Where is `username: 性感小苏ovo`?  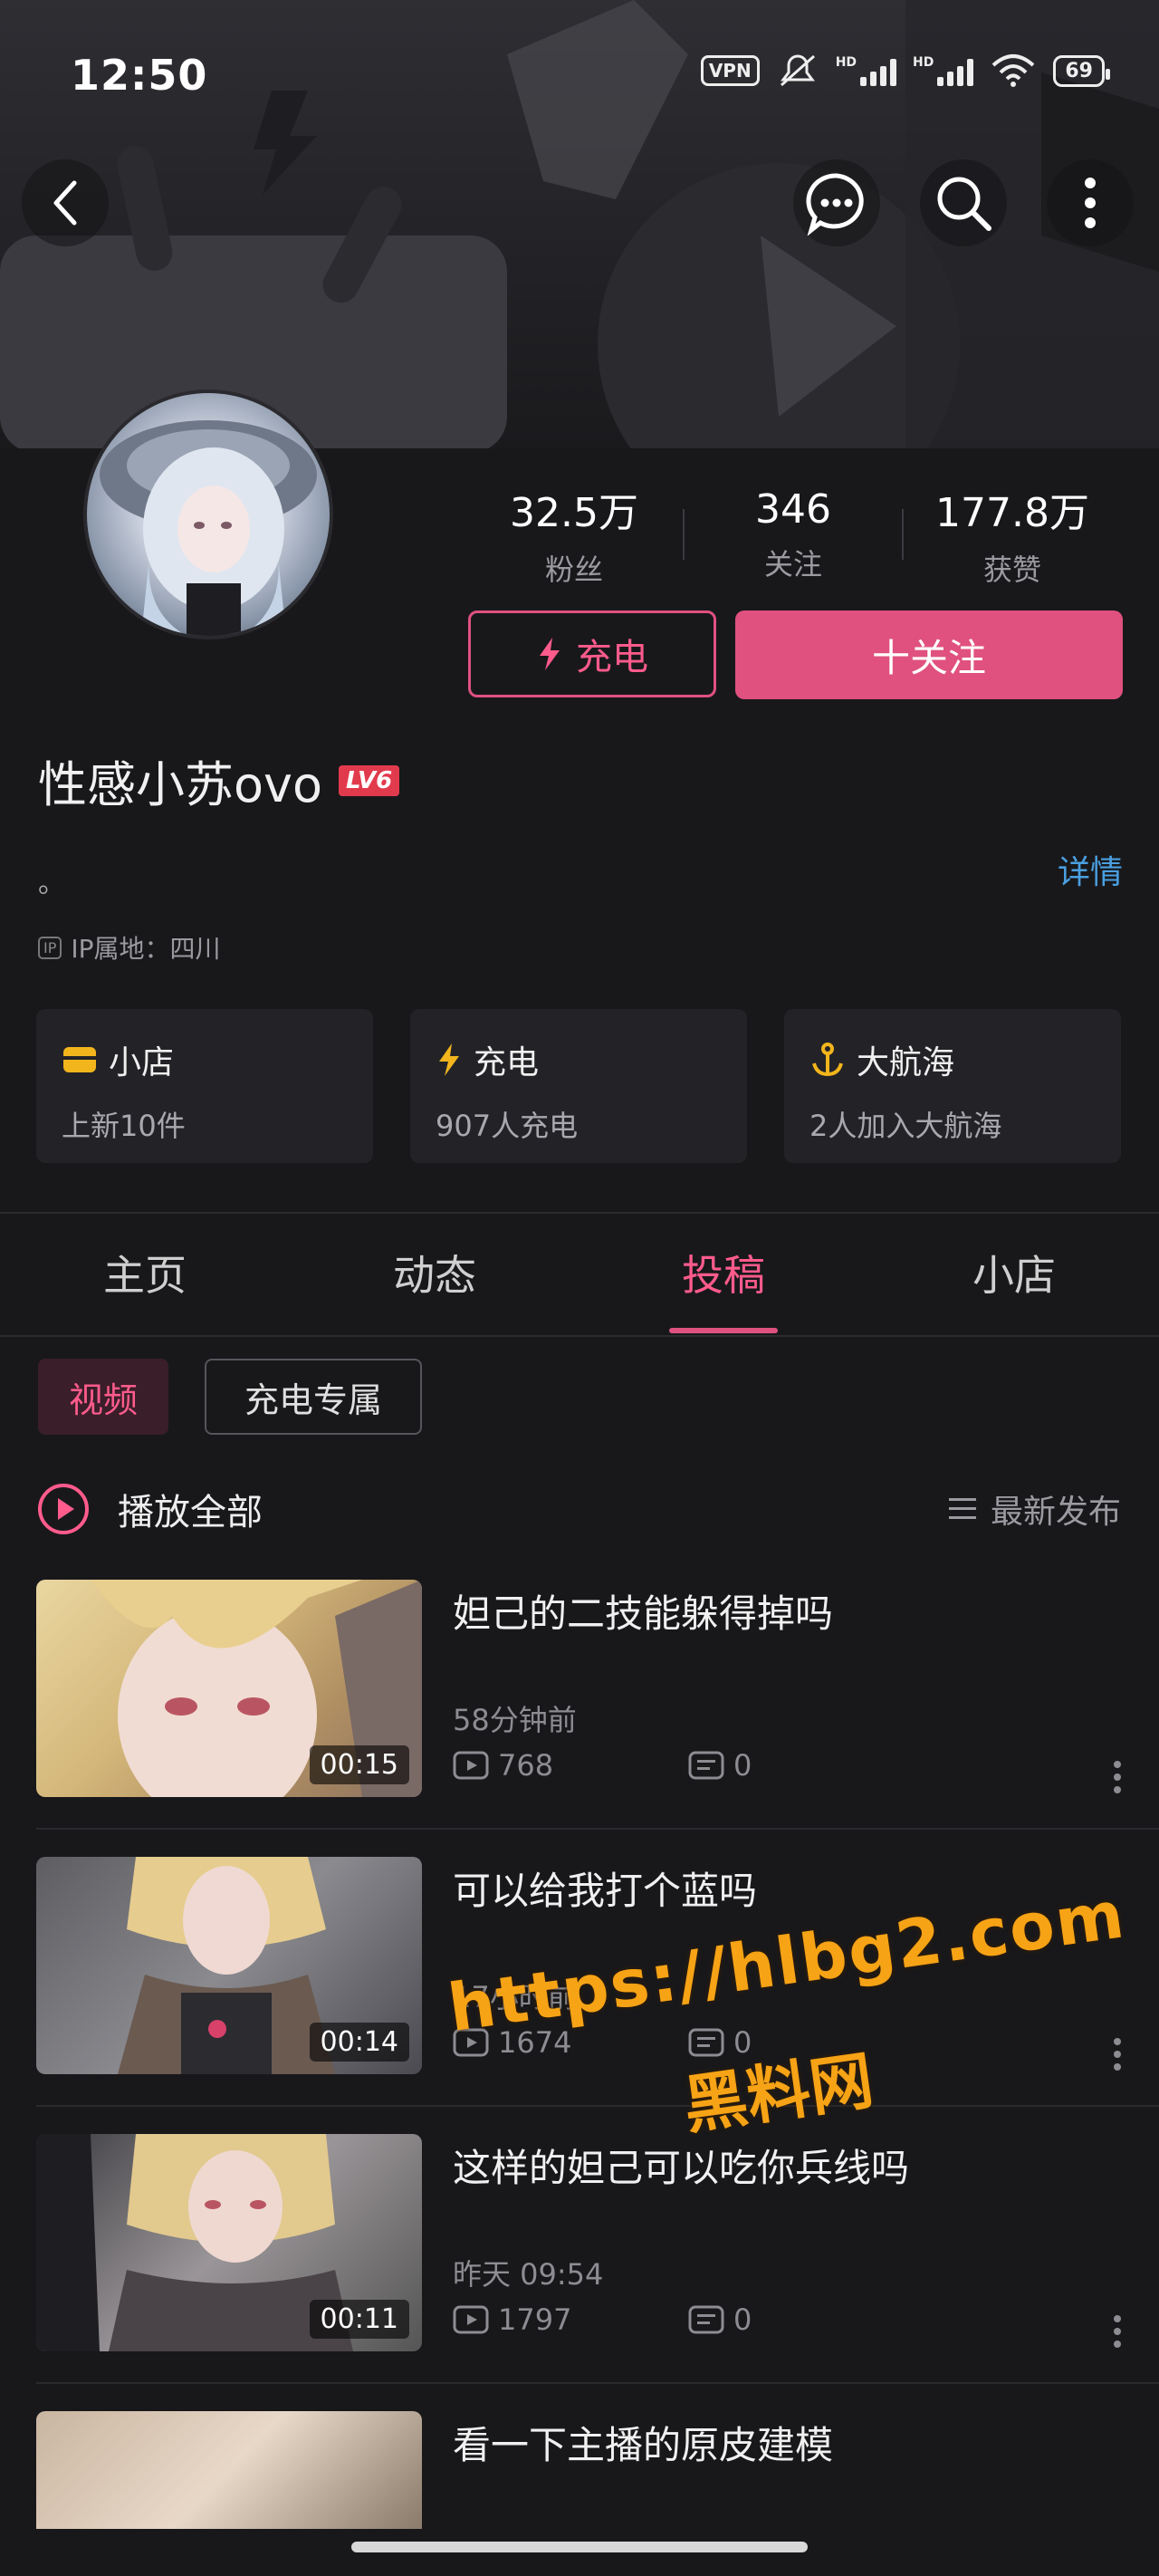
username: 性感小苏ovo is located at coordinates (180, 784).